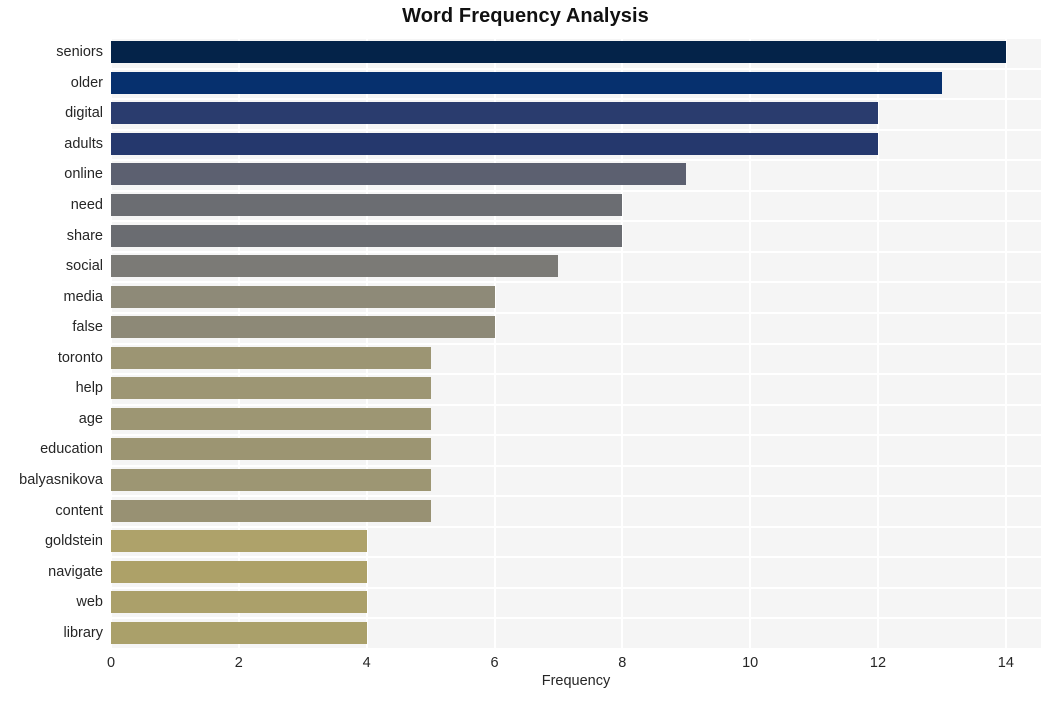 This screenshot has height=701, width=1051. Describe the element at coordinates (89, 602) in the screenshot. I see `y-axis-tick-label: web` at that location.